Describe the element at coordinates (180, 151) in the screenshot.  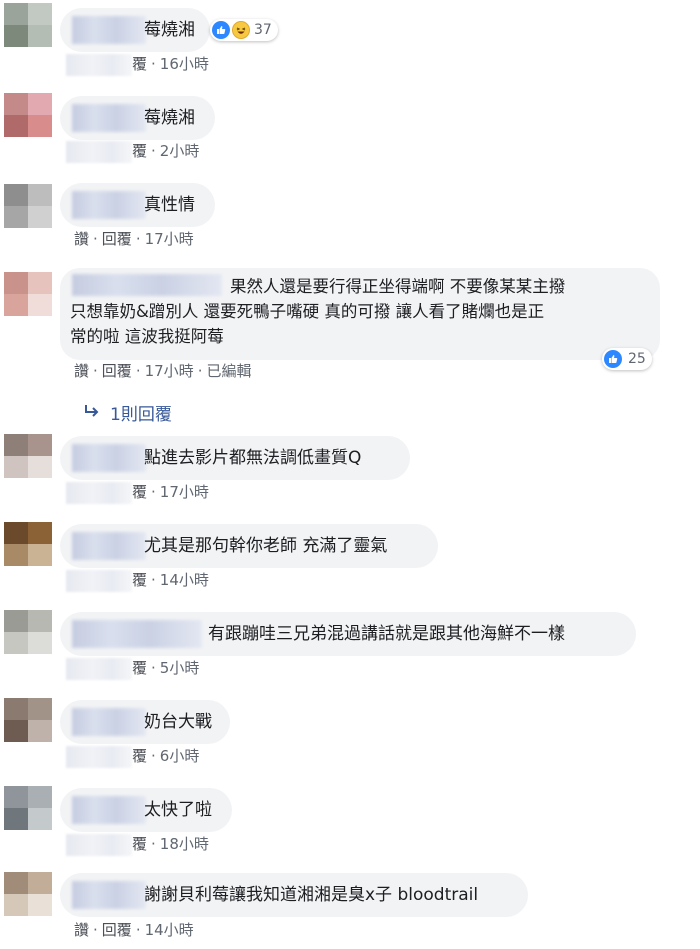
I see `comment-time: 2小時` at that location.